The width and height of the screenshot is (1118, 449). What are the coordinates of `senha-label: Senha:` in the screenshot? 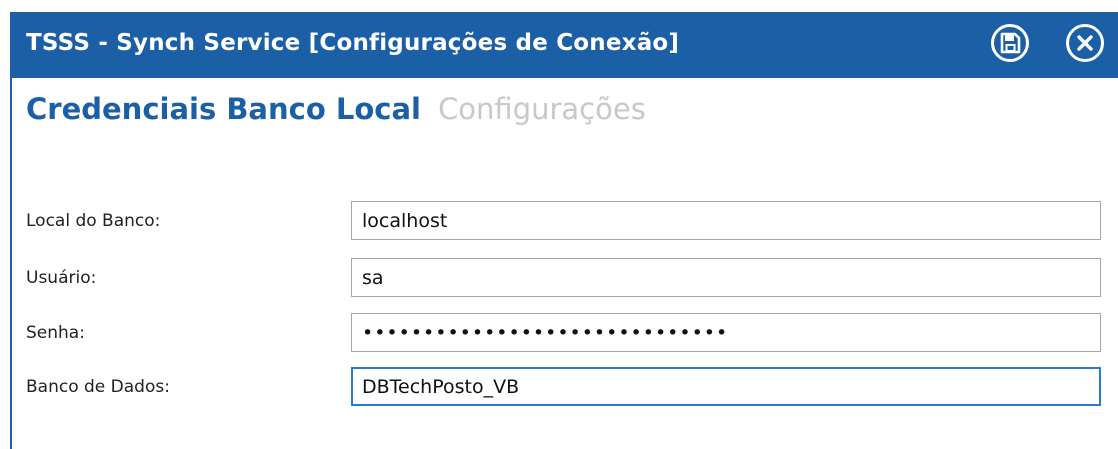 It's located at (55, 333).